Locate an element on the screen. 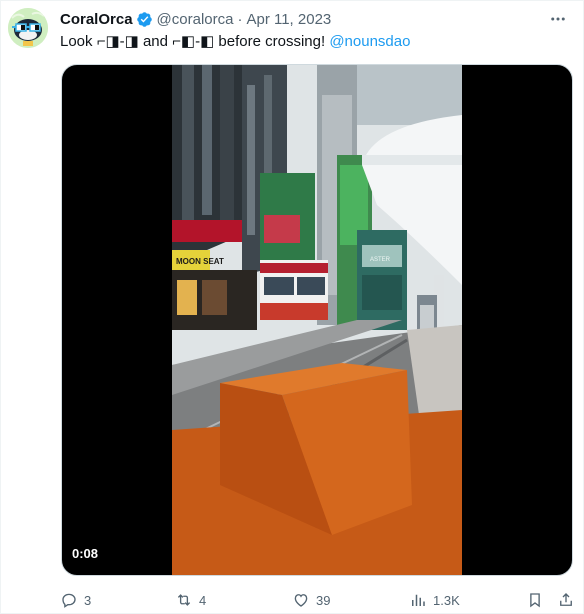 The width and height of the screenshot is (584, 614). avatar is located at coordinates (28, 28).